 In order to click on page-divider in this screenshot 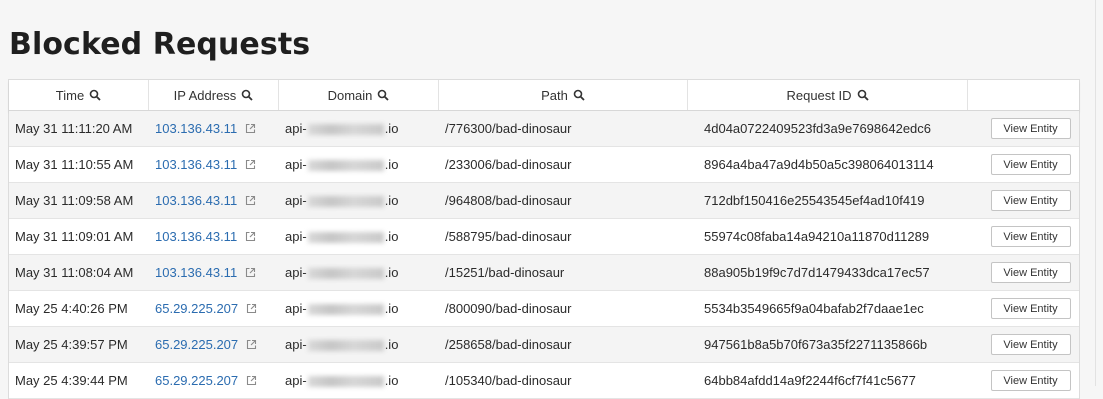, I will do `click(1095, 193)`.